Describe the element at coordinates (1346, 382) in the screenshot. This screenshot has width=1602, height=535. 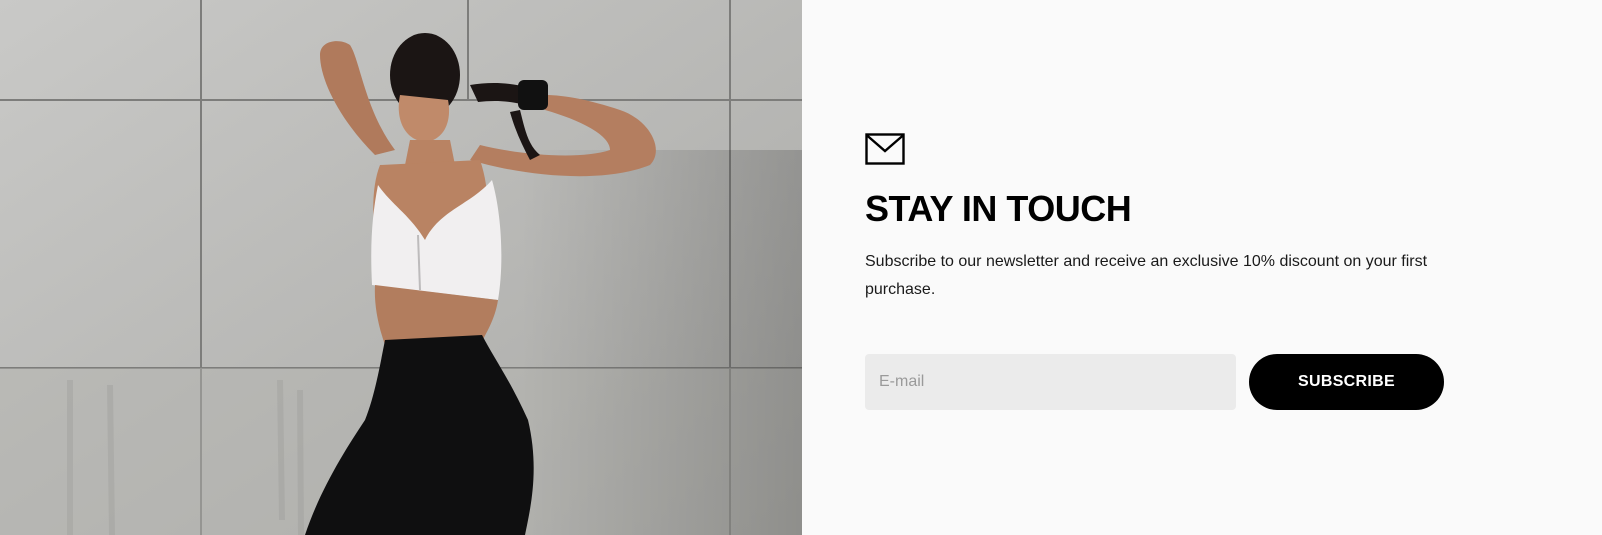
I see `subscribe-button: SUBSCRIBE` at that location.